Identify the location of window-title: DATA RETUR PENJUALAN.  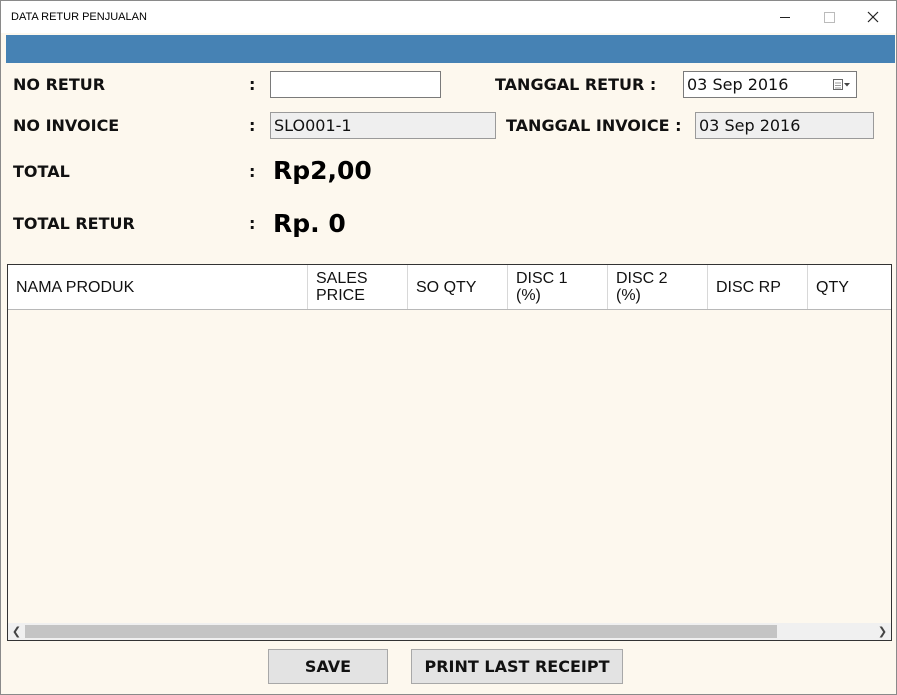
(79, 17).